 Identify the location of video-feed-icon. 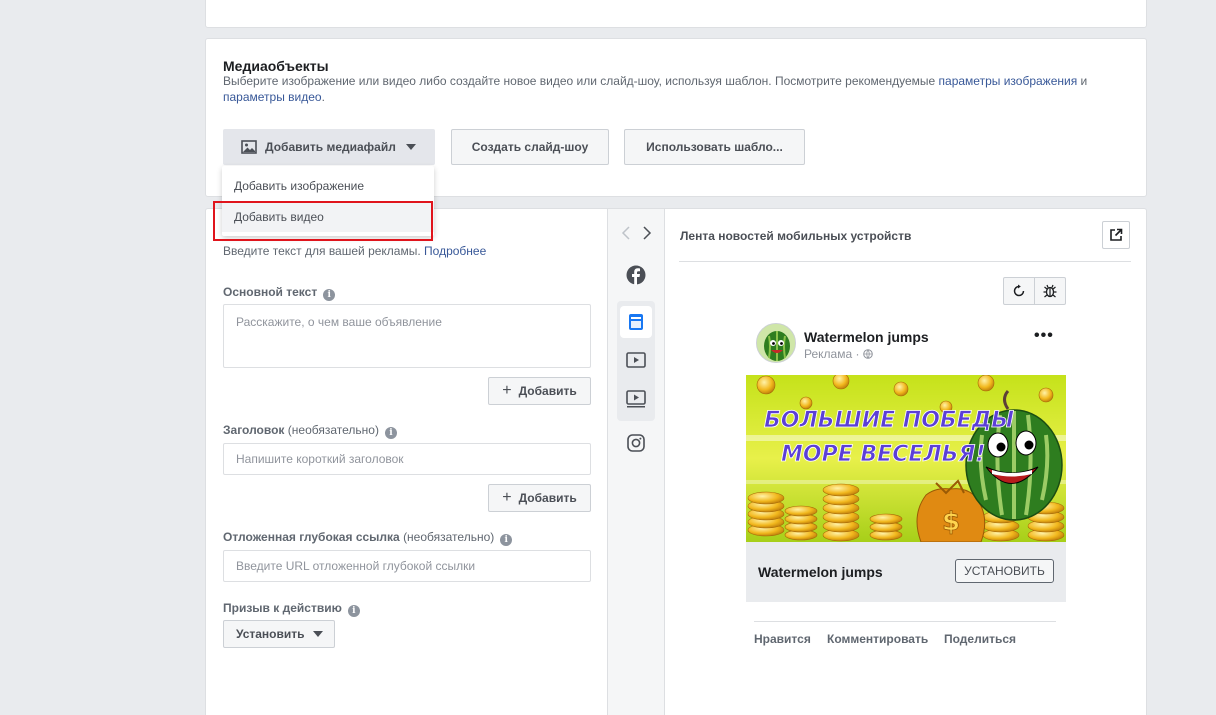
(636, 399).